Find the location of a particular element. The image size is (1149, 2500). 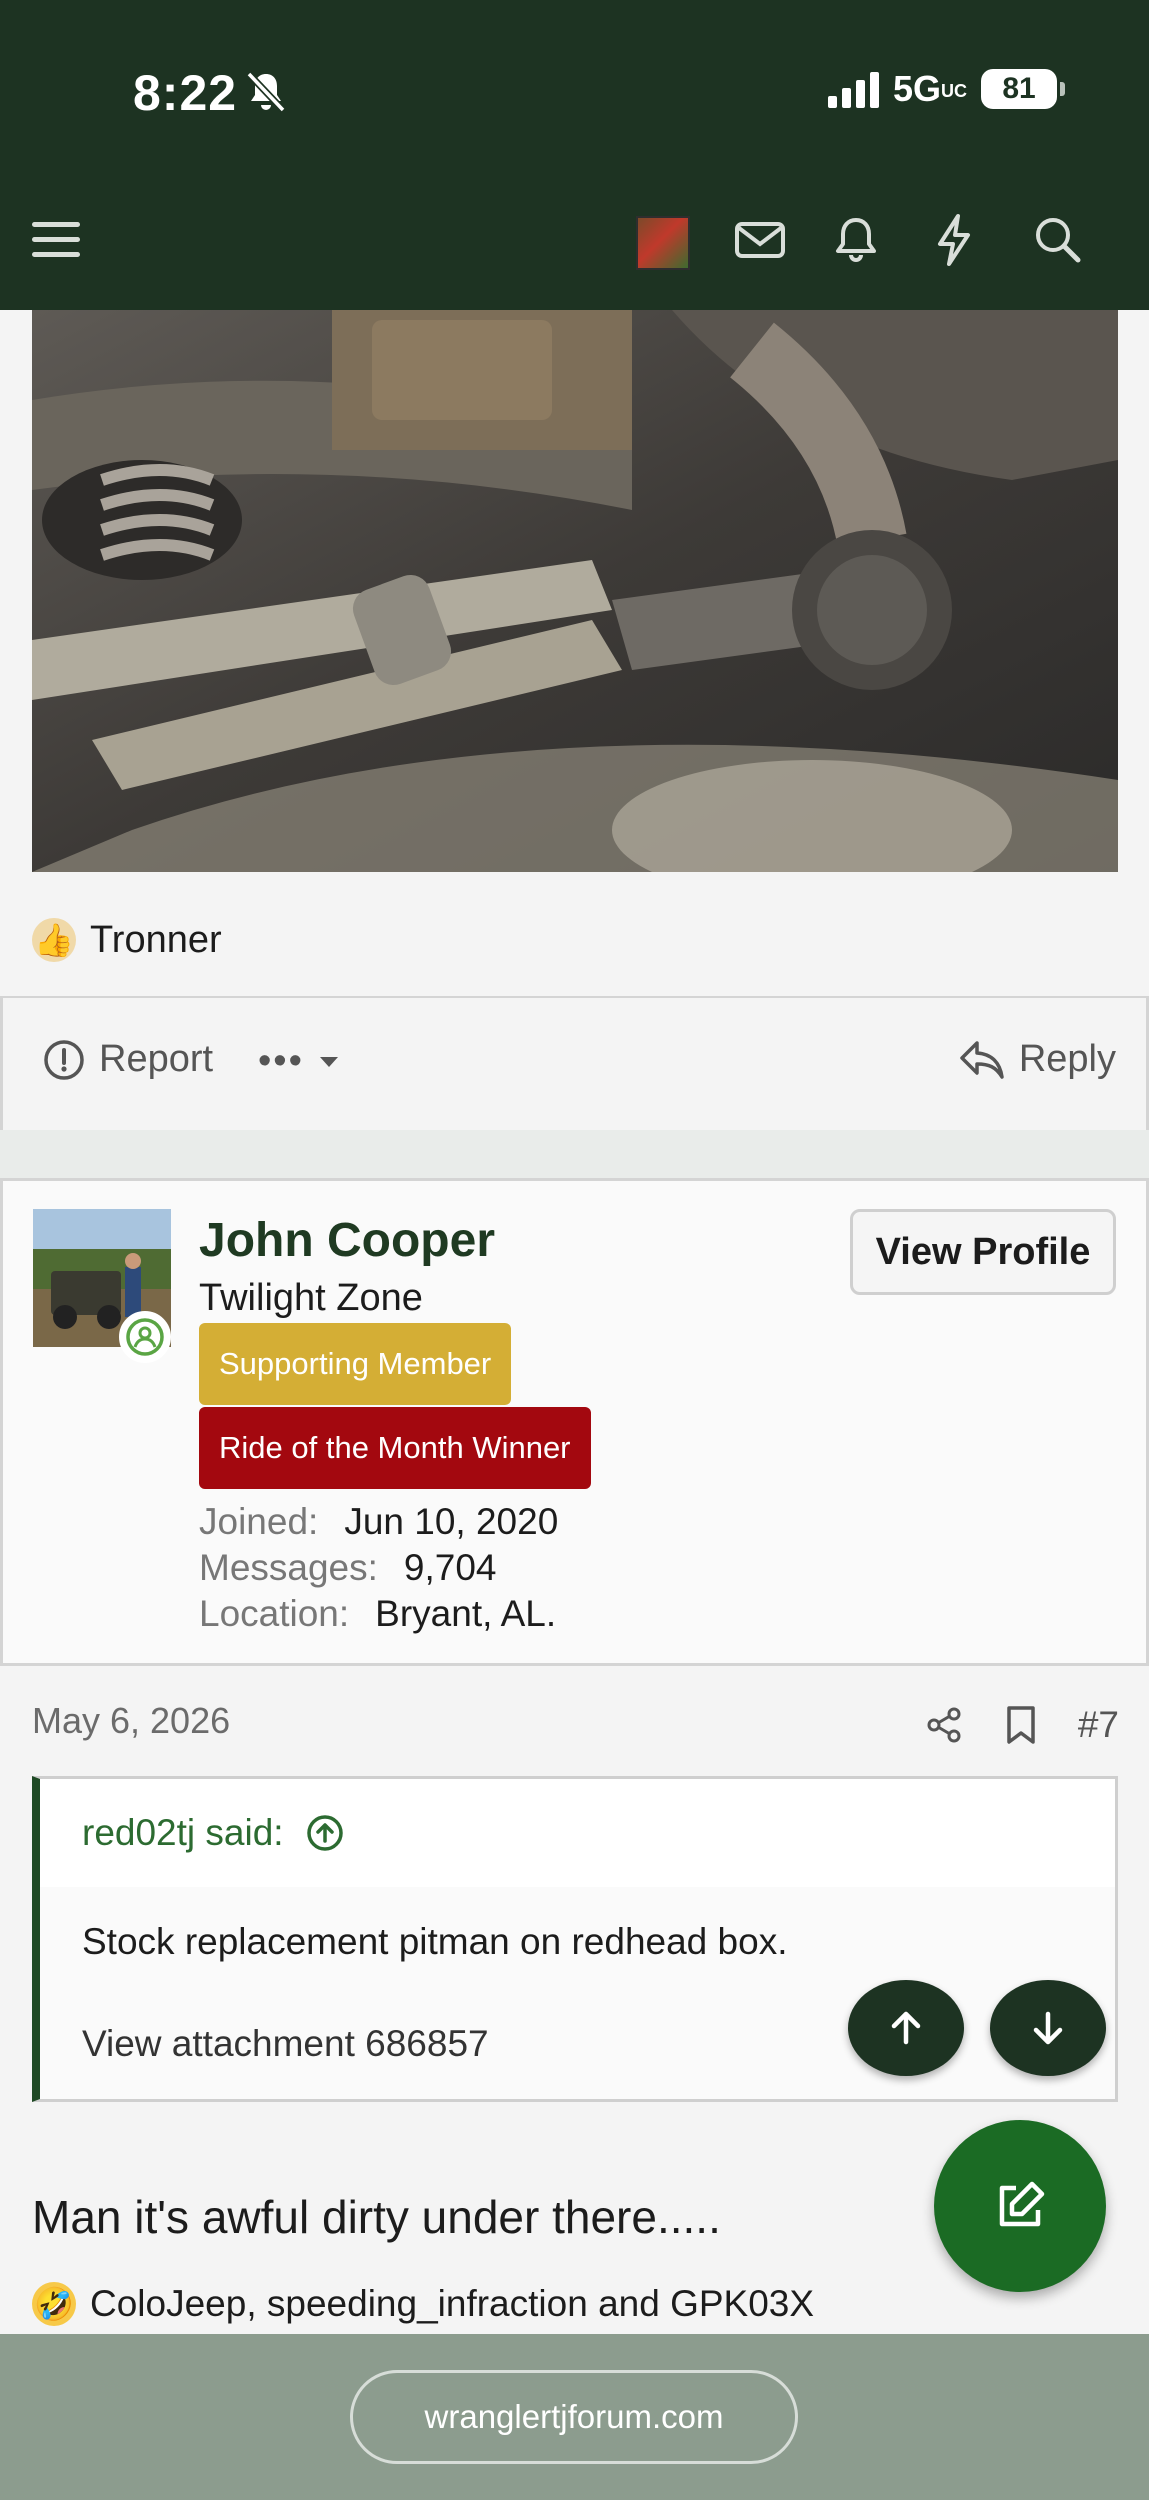

stat-location: Location: Bryant, AL. is located at coordinates (378, 1613).